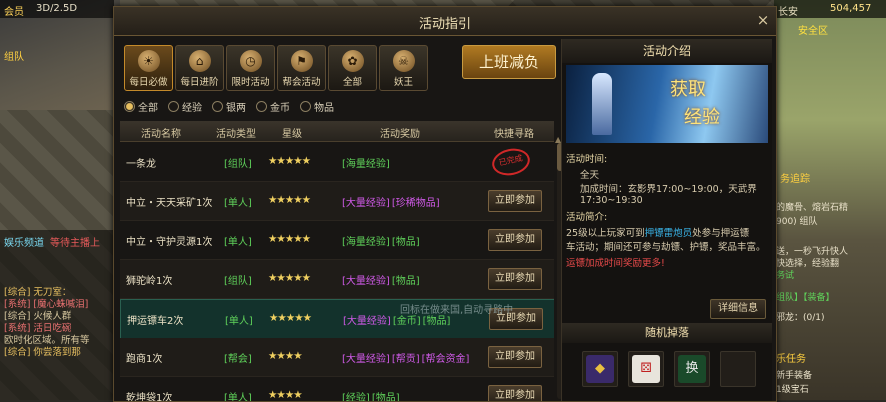 The height and width of the screenshot is (402, 886). I want to click on table-row: 狮驼岭1次 [组队] ★★★★★ [大量经验] [物品] 立即参加, so click(337, 279).